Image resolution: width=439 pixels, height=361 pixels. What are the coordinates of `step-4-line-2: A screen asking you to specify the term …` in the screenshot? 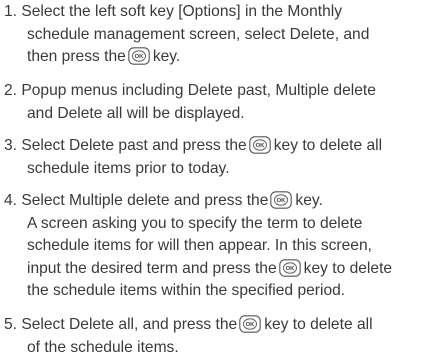 It's located at (195, 223).